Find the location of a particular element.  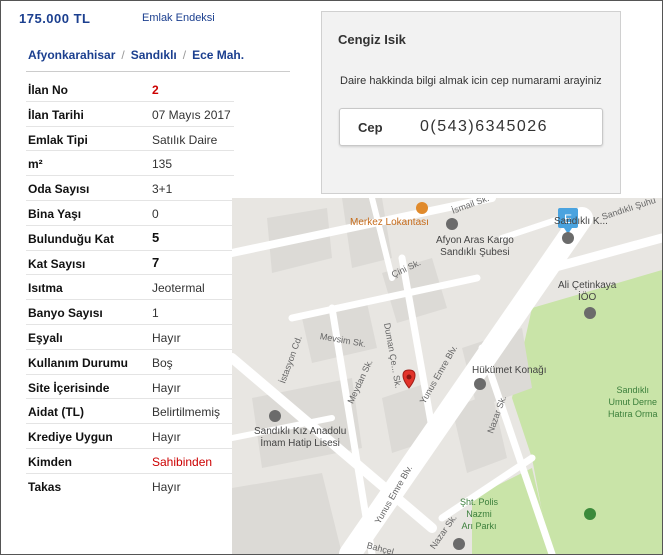

poi-afyon-aras-kargo: Afyon Aras Kargo Sandıklı Şubesi is located at coordinates (475, 247).